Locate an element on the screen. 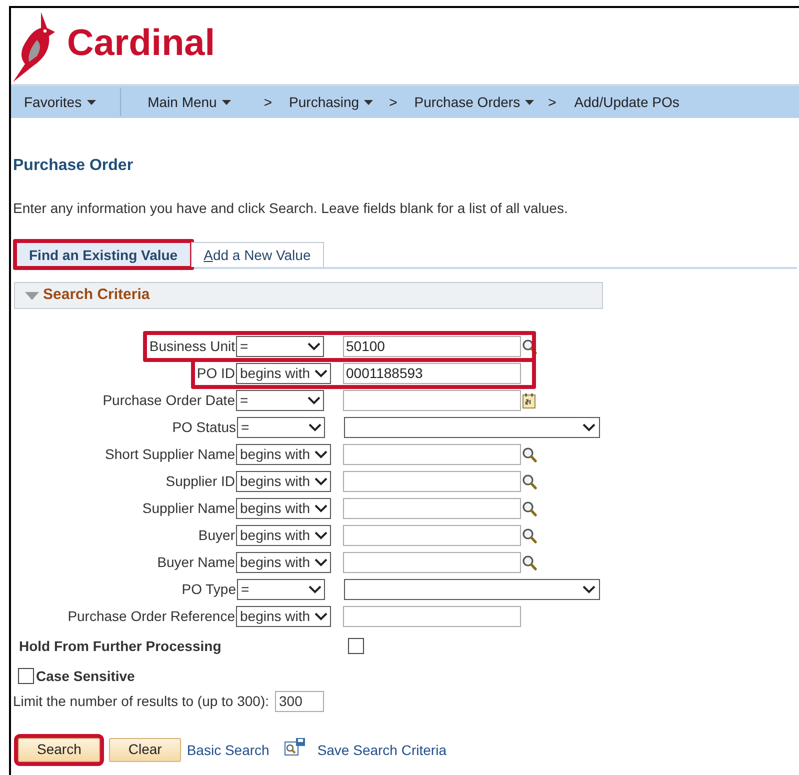  value-input-field: 0001188593 is located at coordinates (432, 373).